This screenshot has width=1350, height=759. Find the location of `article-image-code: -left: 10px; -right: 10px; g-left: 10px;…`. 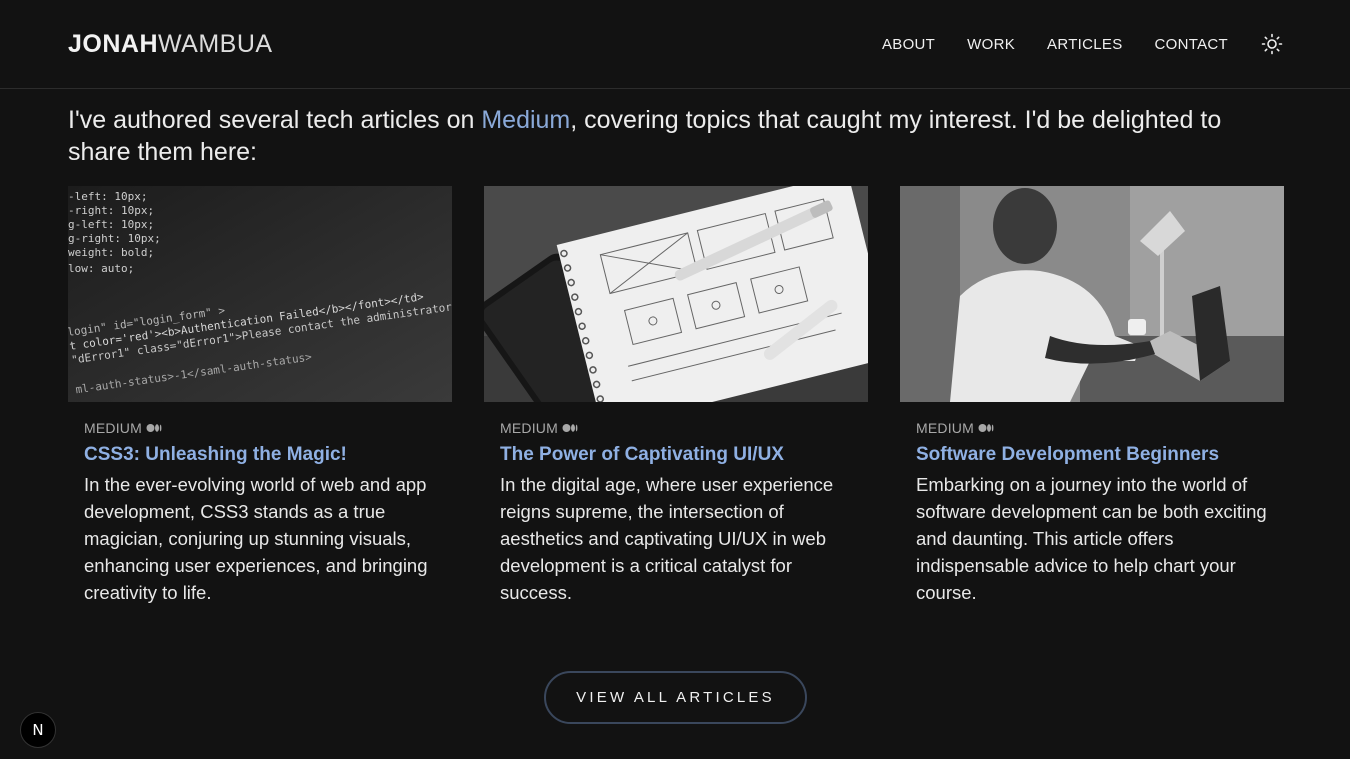

article-image-code: -left: 10px; -right: 10px; g-left: 10px;… is located at coordinates (260, 294).